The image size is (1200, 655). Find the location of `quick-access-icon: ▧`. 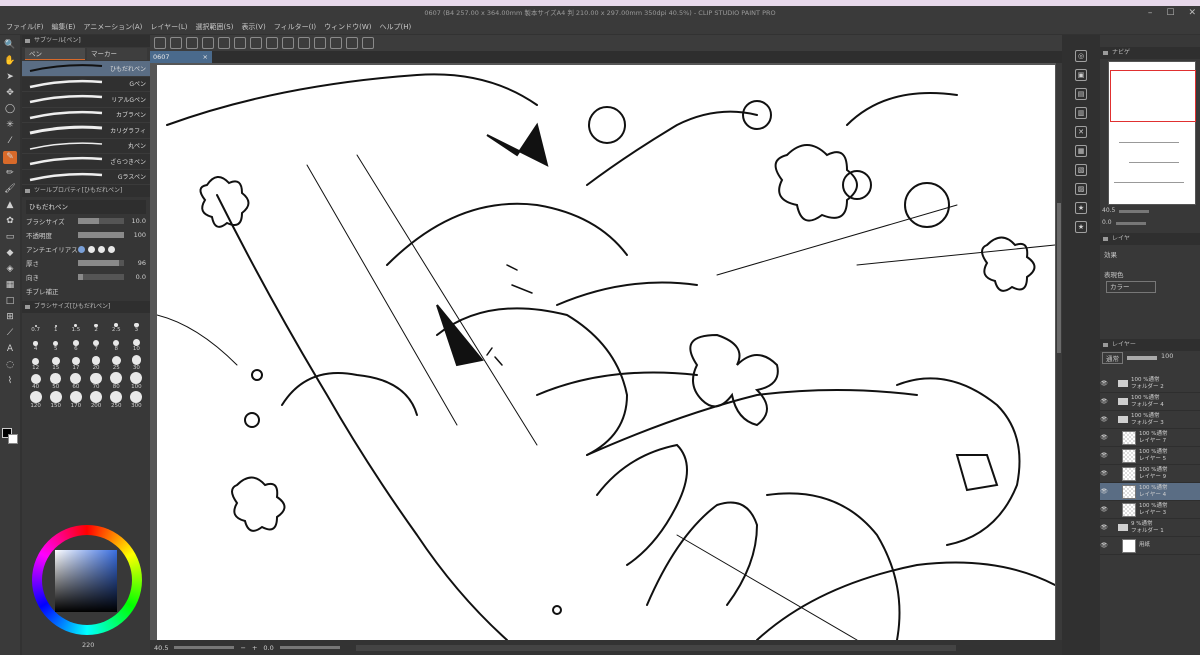

quick-access-icon: ▧ is located at coordinates (1081, 170).